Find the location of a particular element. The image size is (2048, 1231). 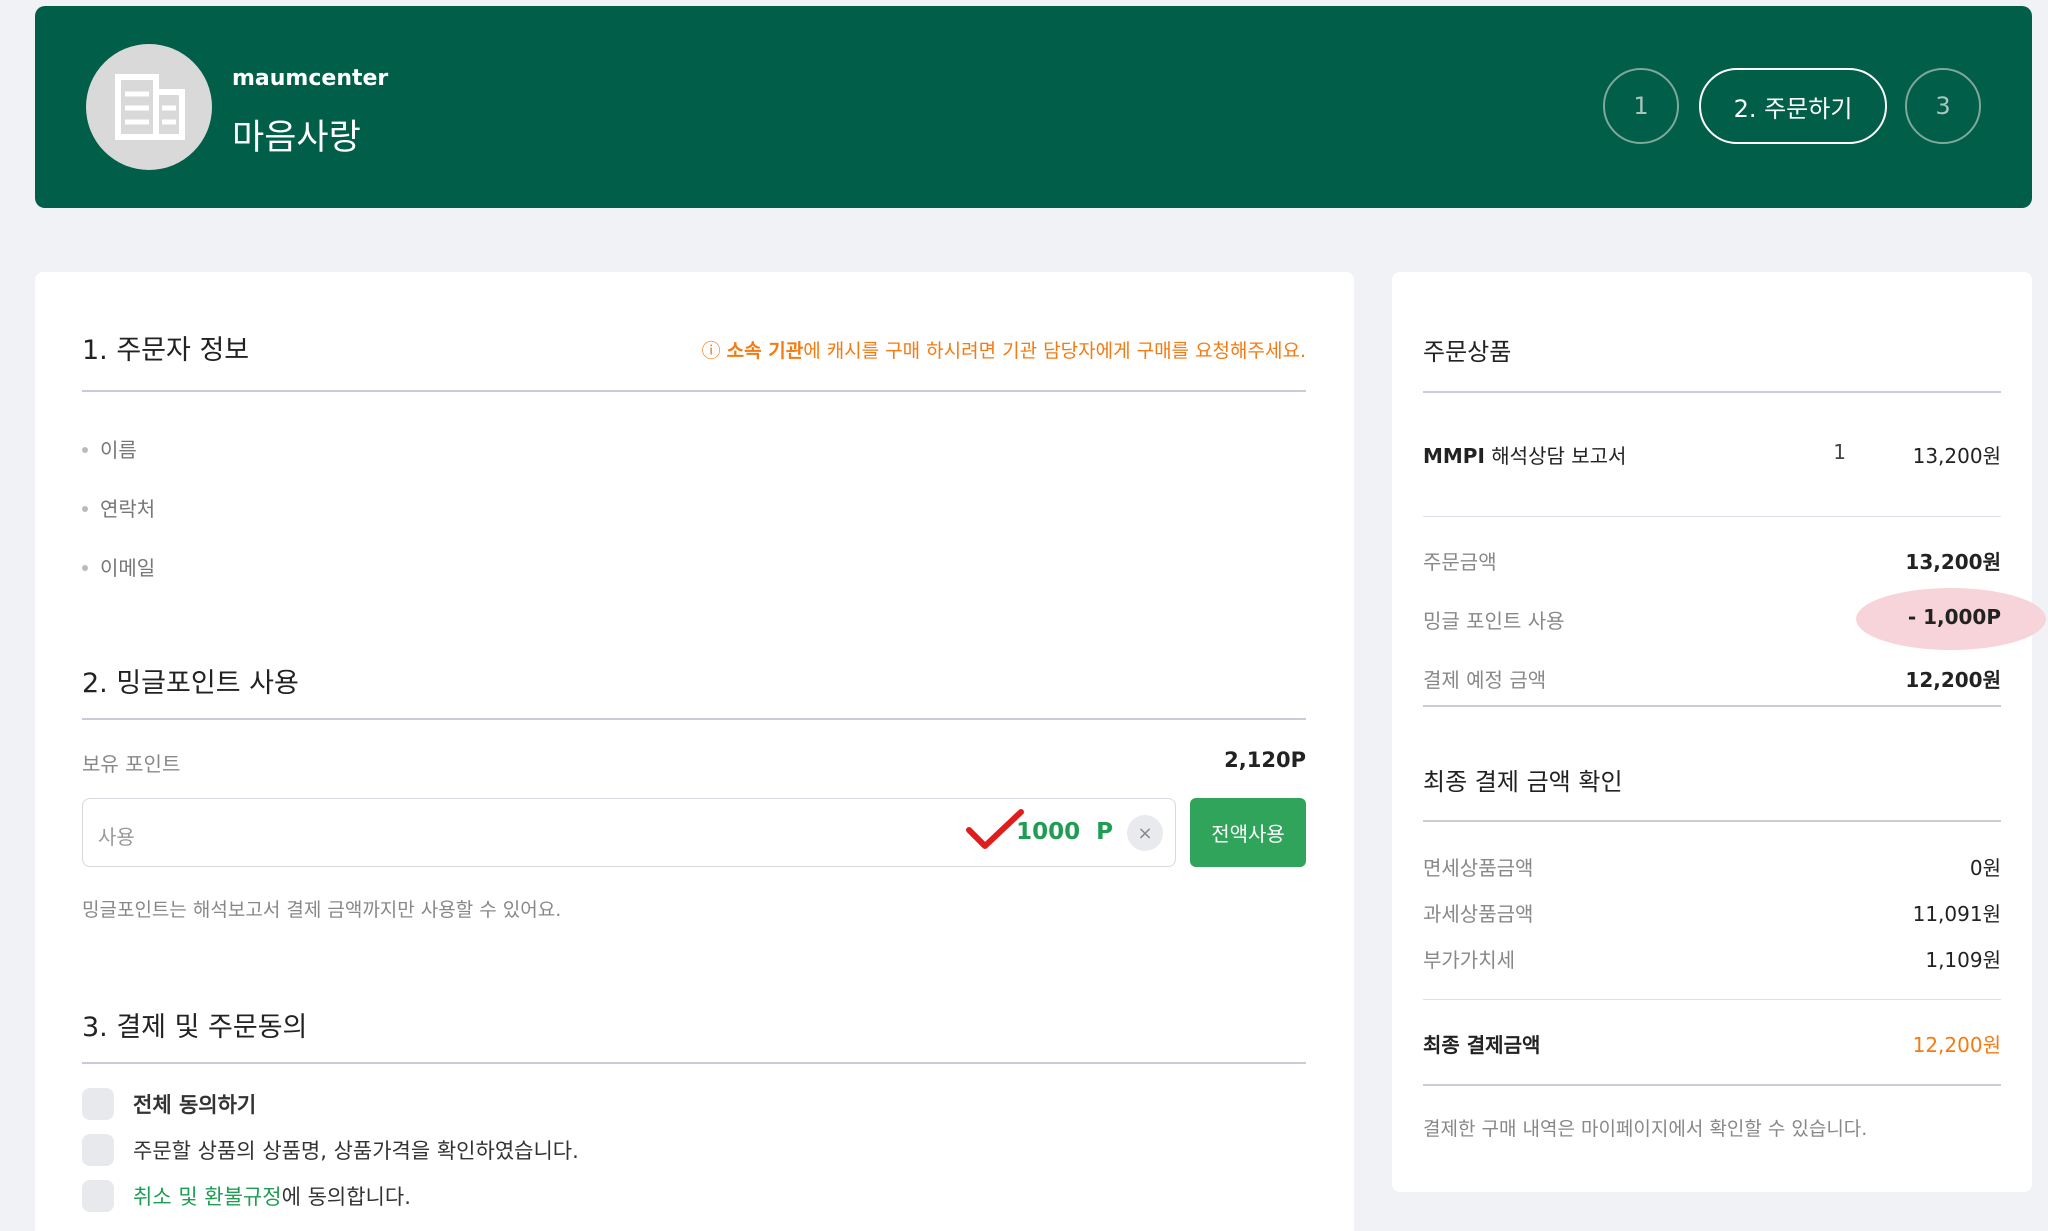

field-phone-label: 연락처 is located at coordinates (128, 509).